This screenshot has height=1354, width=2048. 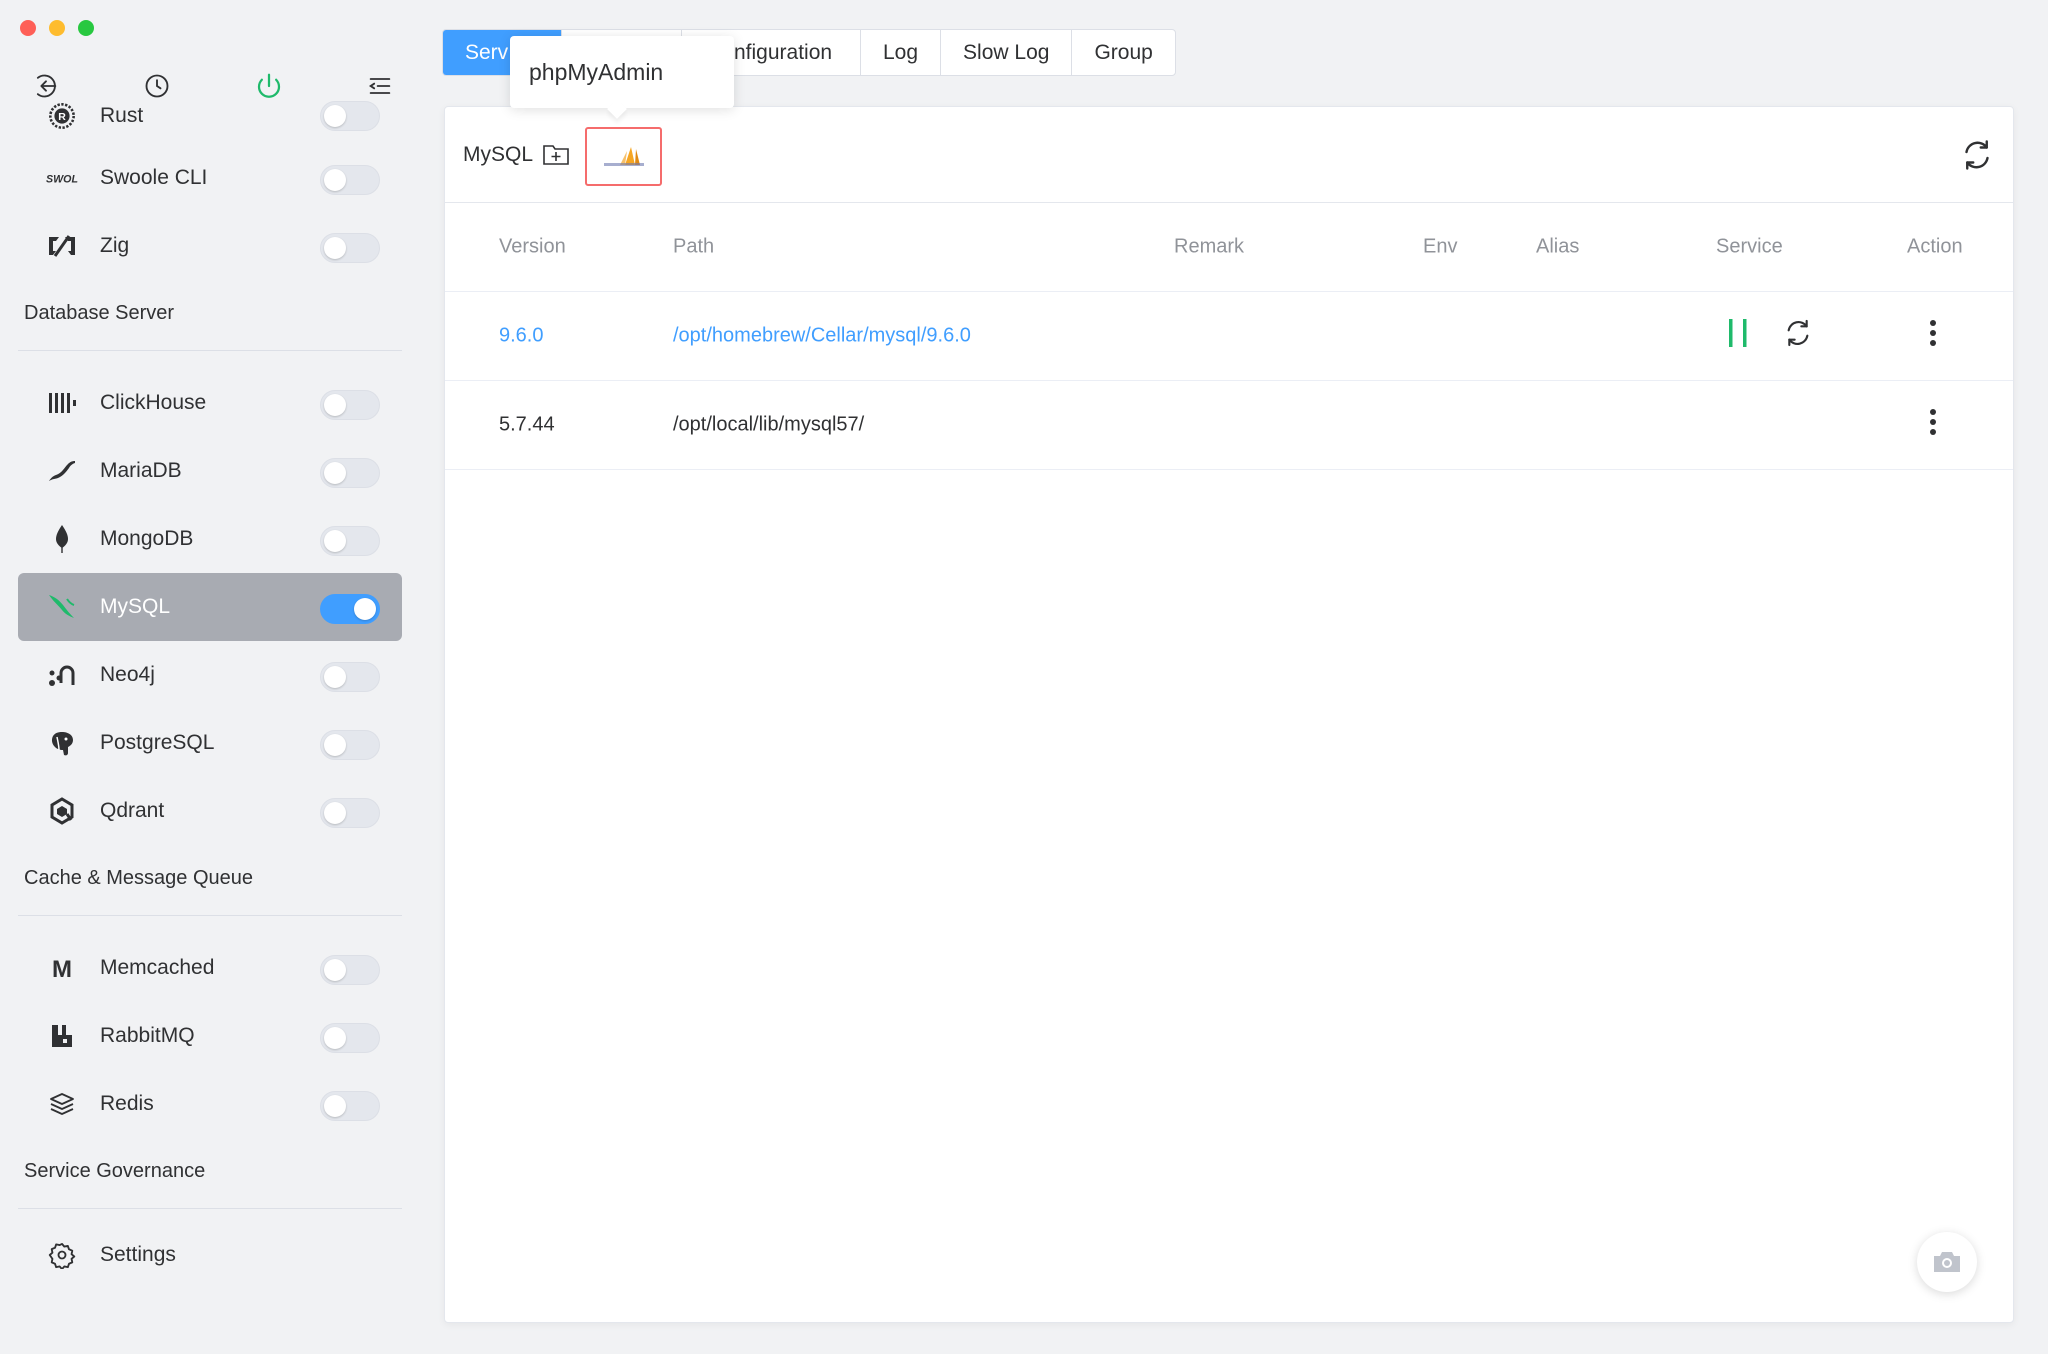 What do you see at coordinates (1558, 246) in the screenshot?
I see `column-alias: Alias` at bounding box center [1558, 246].